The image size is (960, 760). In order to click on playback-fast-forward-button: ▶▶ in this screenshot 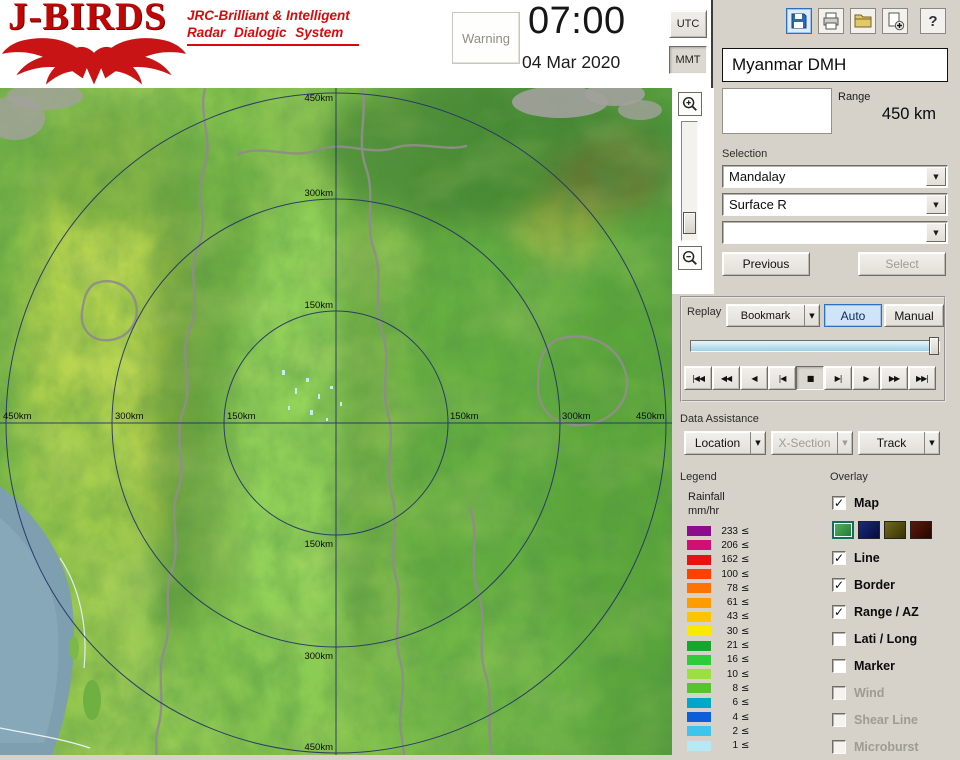, I will do `click(894, 378)`.